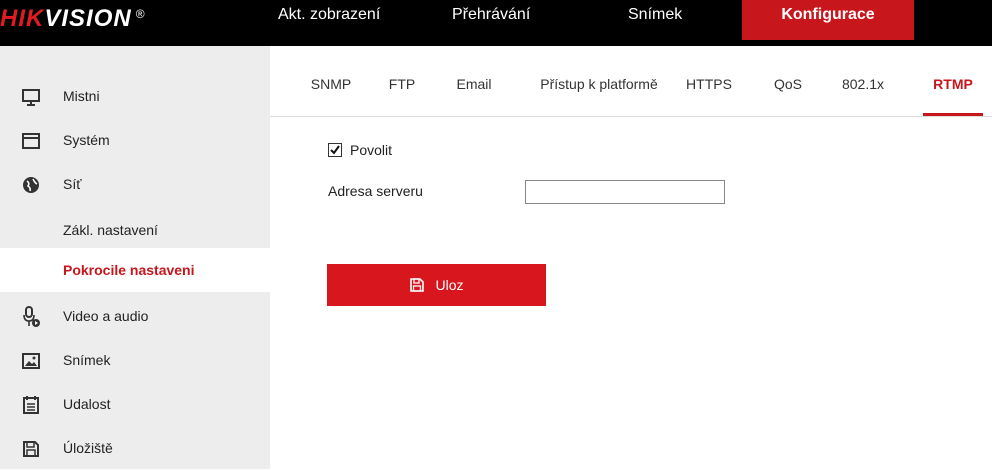 The height and width of the screenshot is (470, 992). I want to click on tab-platform-access: Přístup k platformě, so click(599, 96).